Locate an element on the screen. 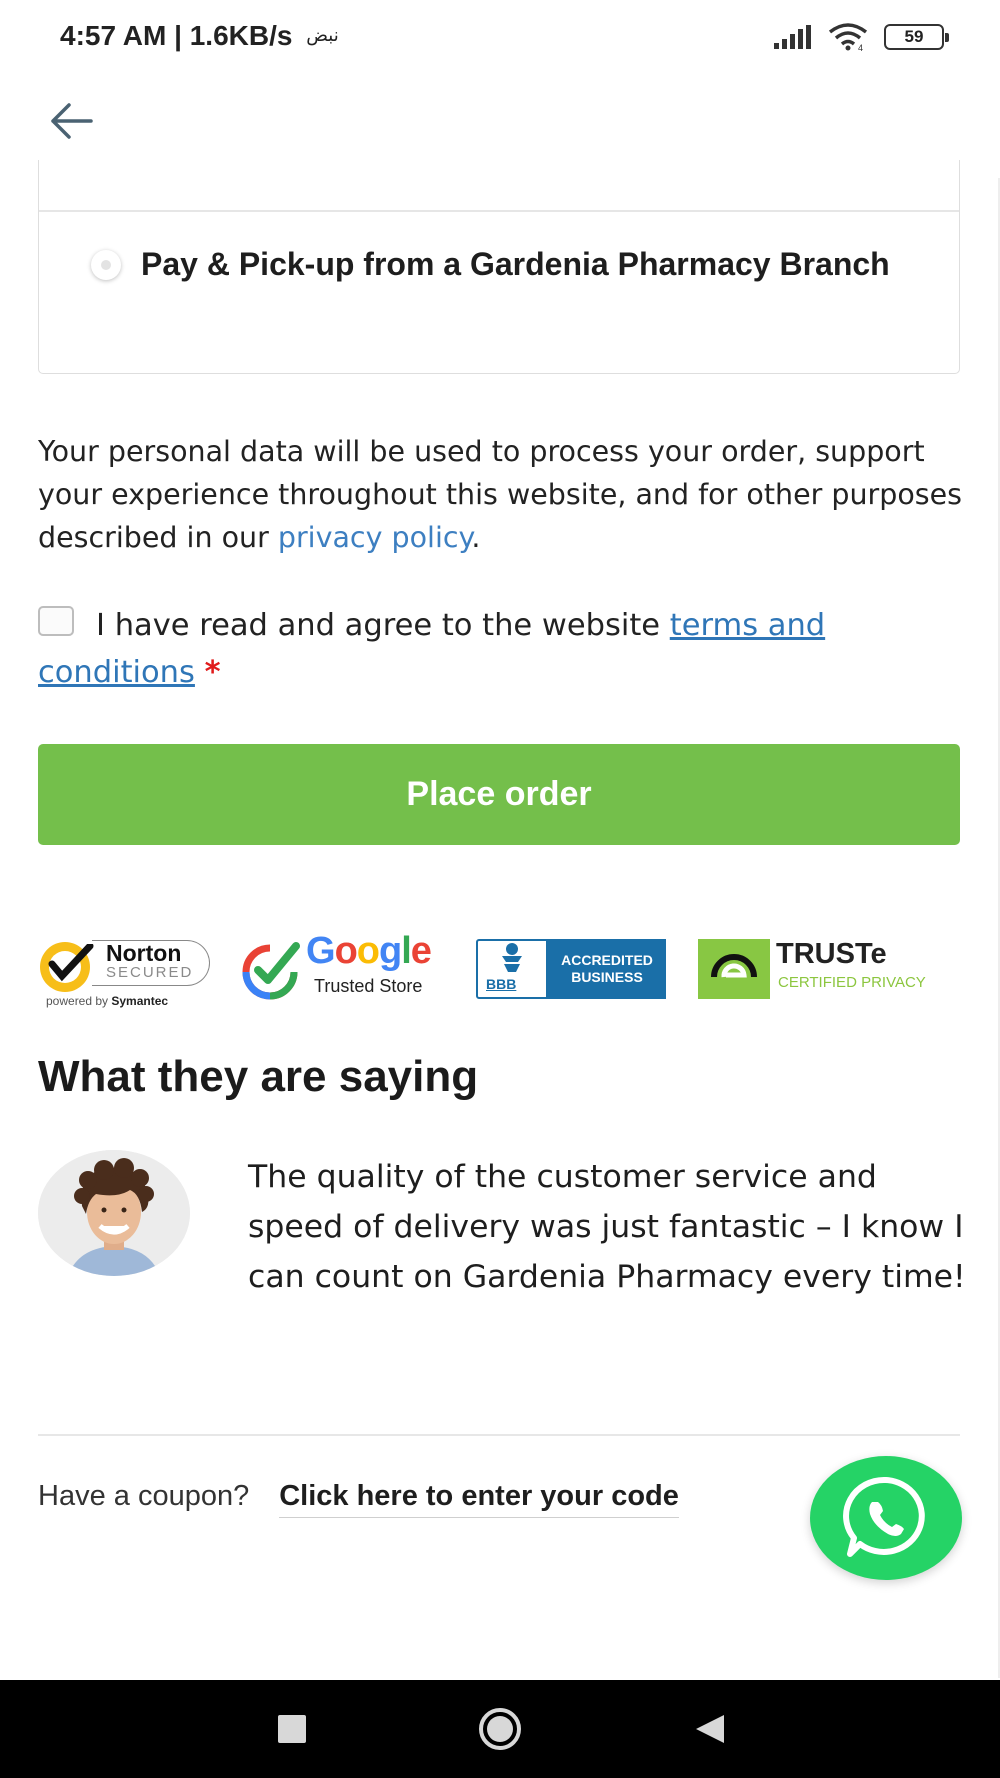 The image size is (1000, 1778). arrow-left-icon is located at coordinates (72, 121).